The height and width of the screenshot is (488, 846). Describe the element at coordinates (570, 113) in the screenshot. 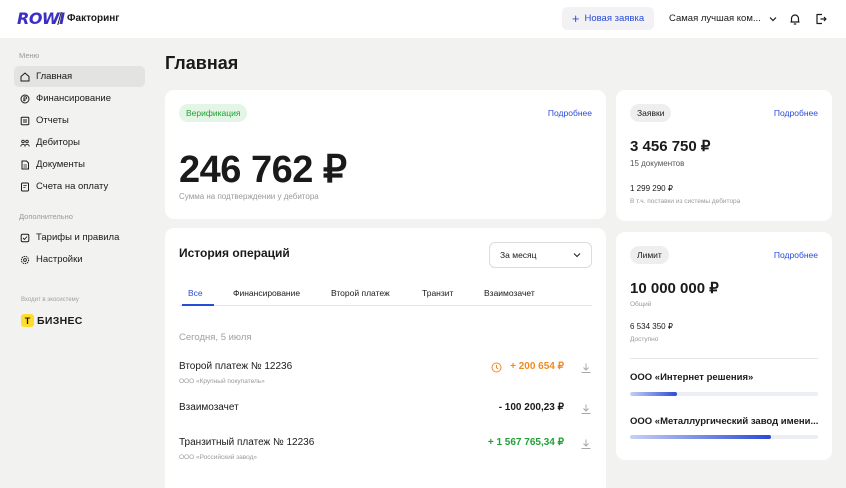

I see `verification-more-link: Подробнее` at that location.